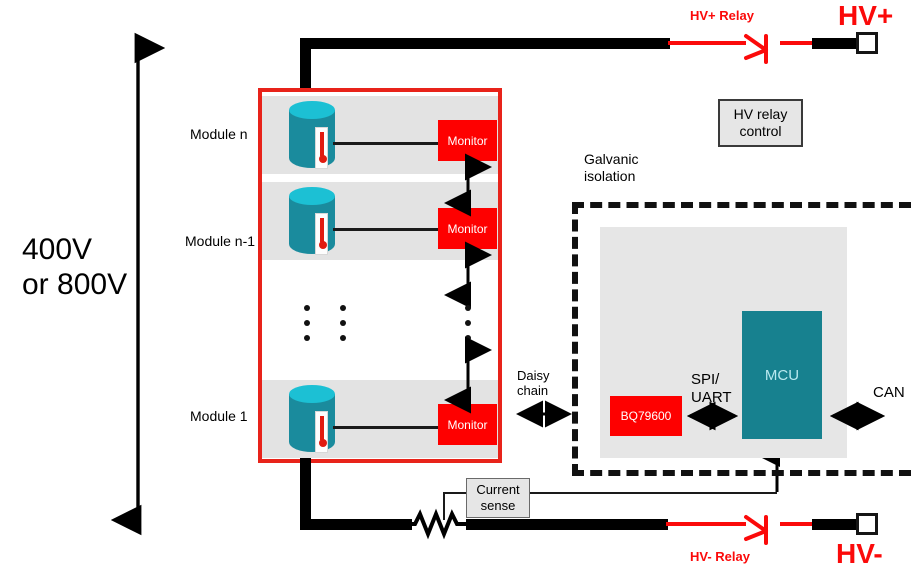 Image resolution: width=911 pixels, height=576 pixels. I want to click on can-label: CAN, so click(889, 392).